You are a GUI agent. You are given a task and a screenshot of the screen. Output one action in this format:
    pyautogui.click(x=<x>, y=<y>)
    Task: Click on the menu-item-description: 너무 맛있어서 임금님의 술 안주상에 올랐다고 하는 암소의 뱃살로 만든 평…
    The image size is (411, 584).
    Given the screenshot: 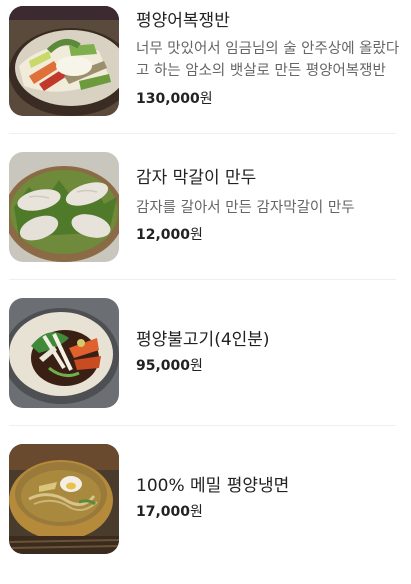 What is the action you would take?
    pyautogui.click(x=268, y=60)
    